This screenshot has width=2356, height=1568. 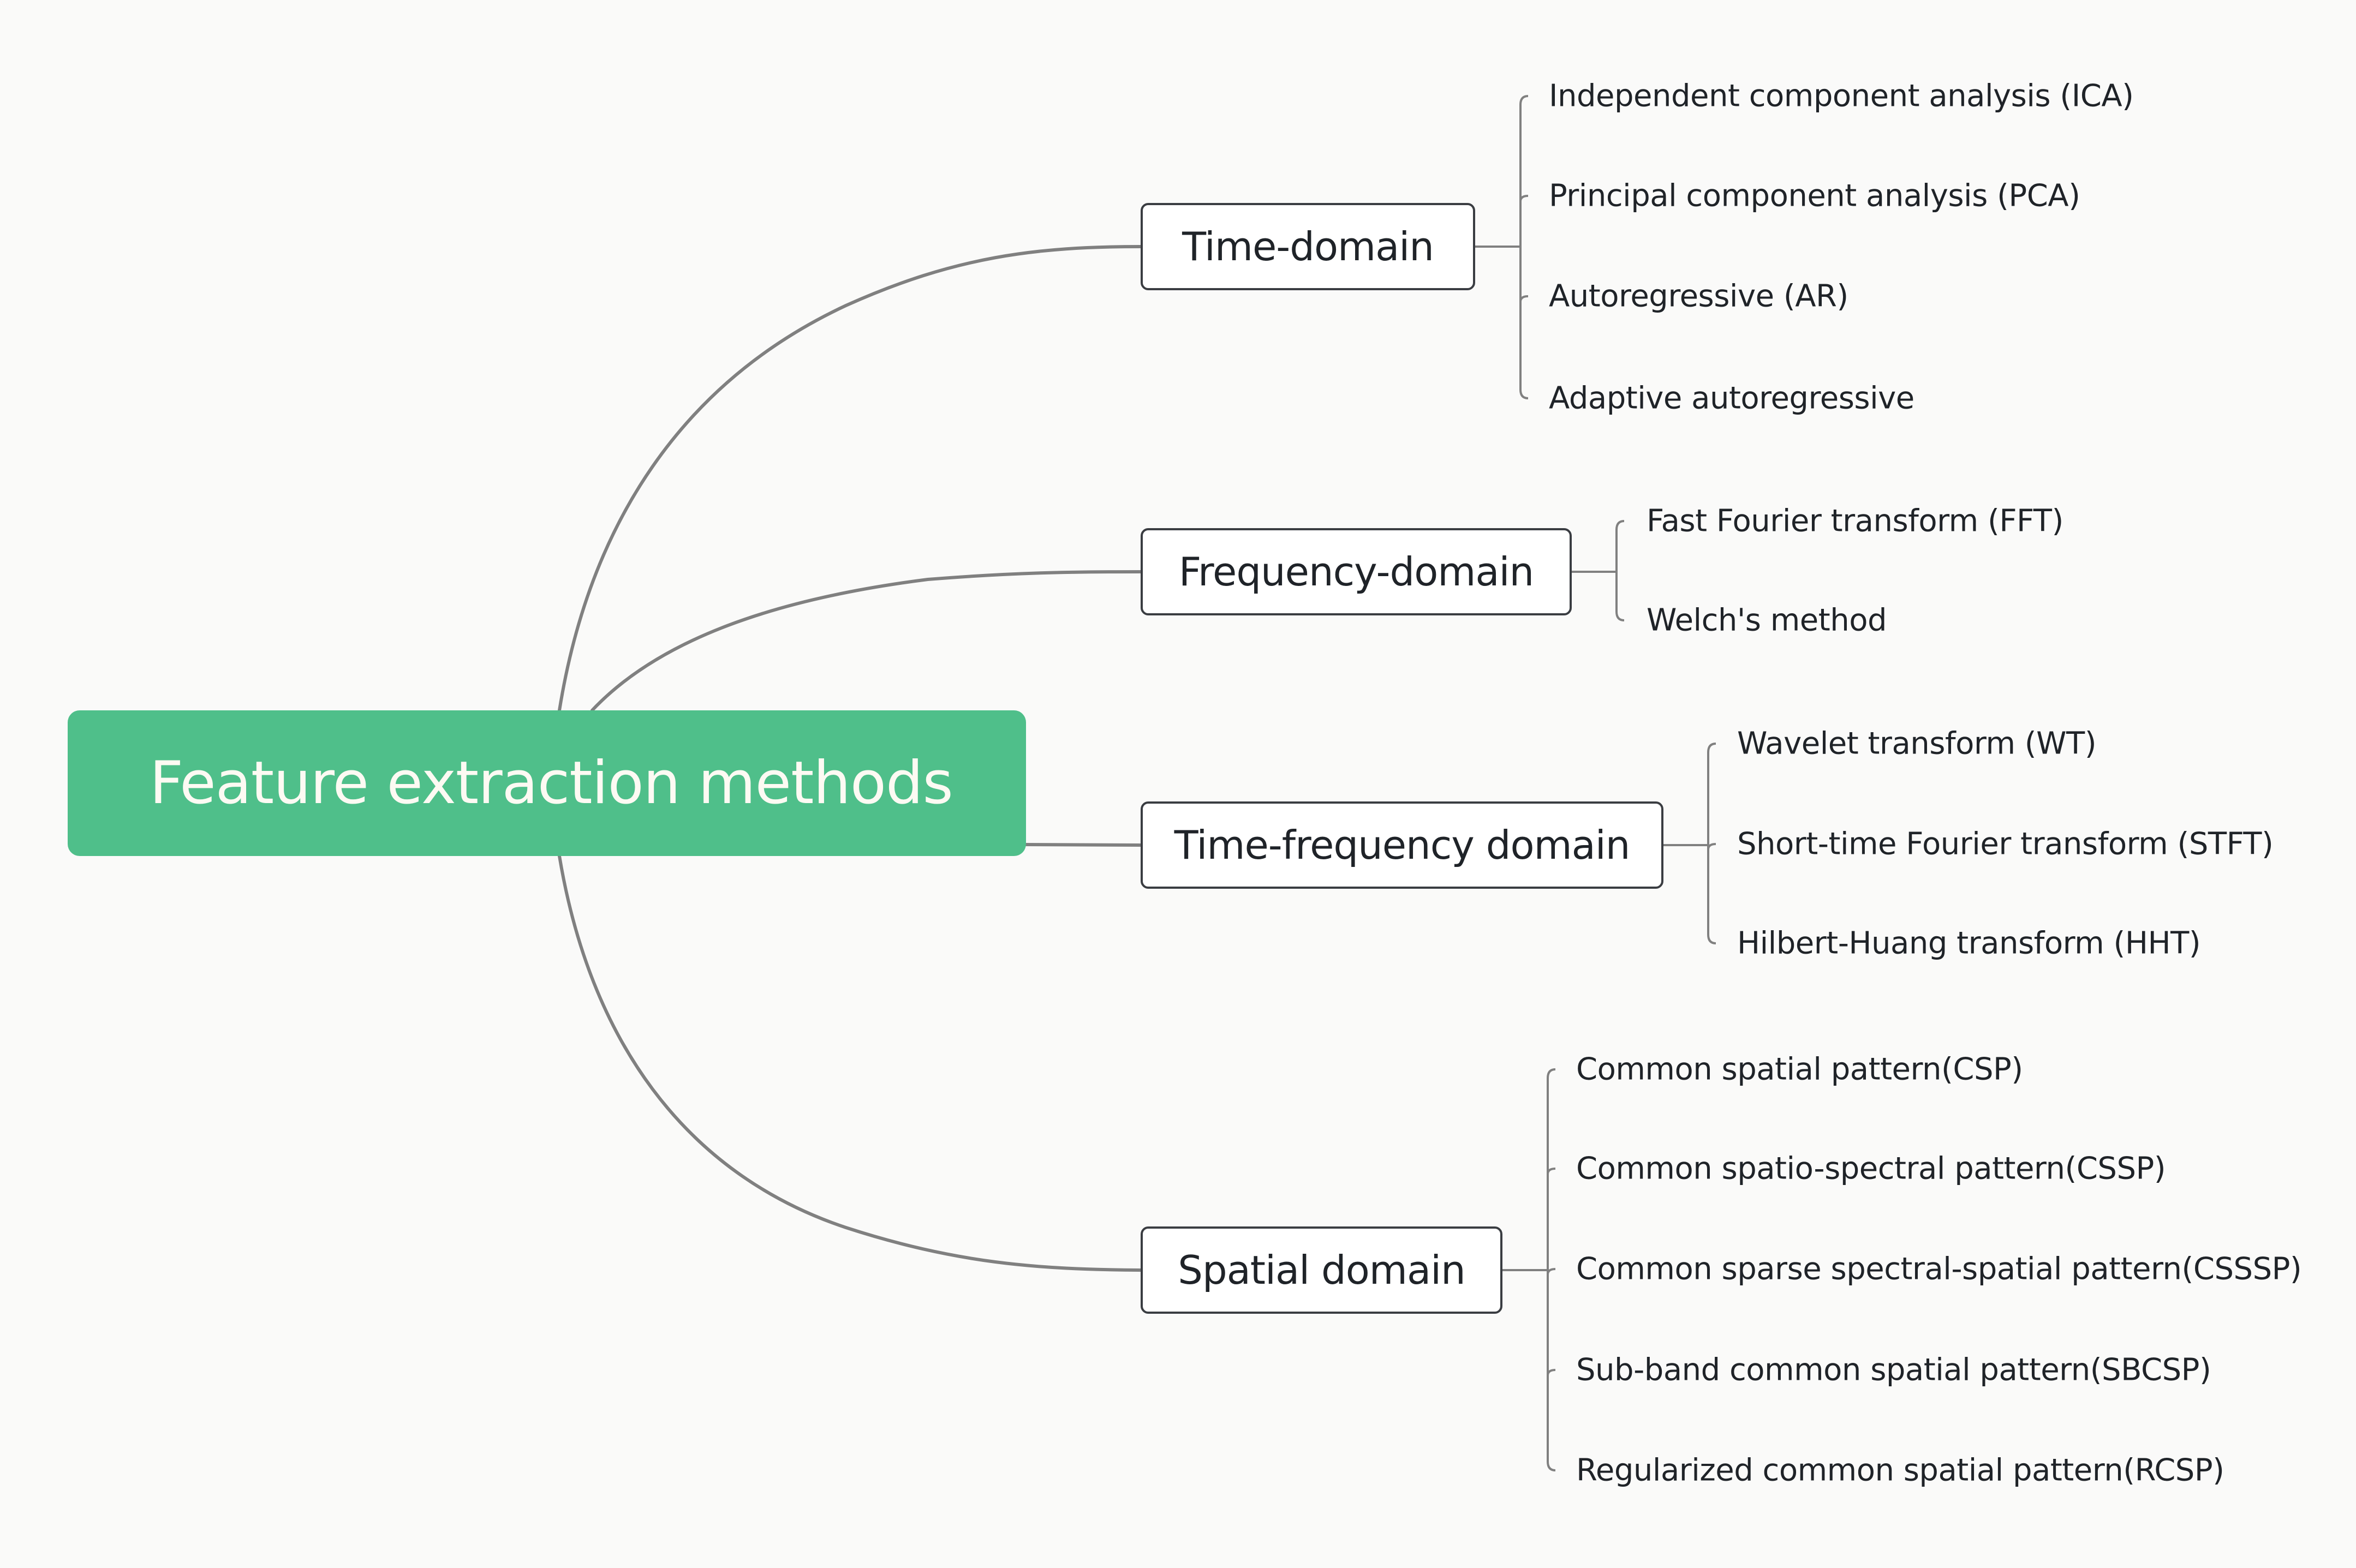 What do you see at coordinates (1529, 1269) in the screenshot?
I see `bracket-spatial-domain` at bounding box center [1529, 1269].